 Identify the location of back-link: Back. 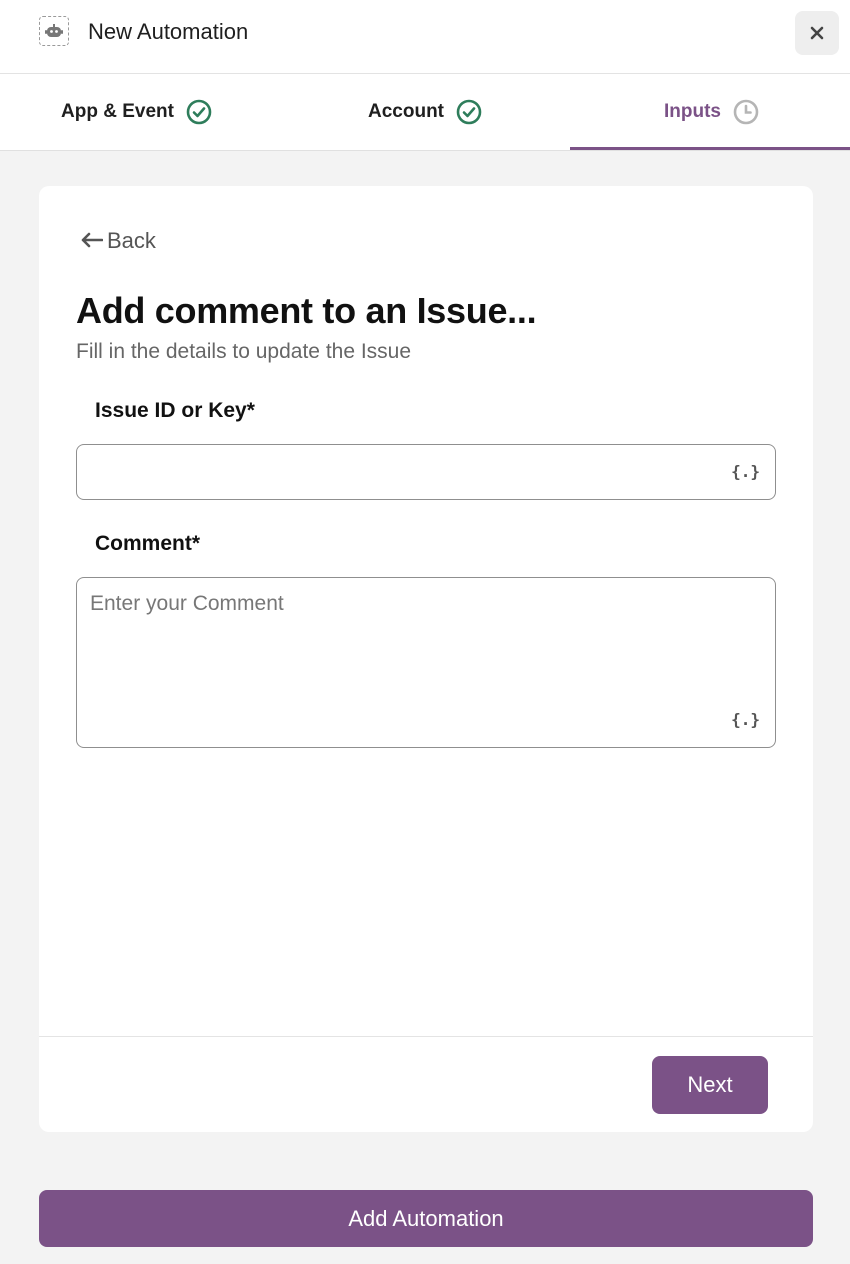
(118, 241).